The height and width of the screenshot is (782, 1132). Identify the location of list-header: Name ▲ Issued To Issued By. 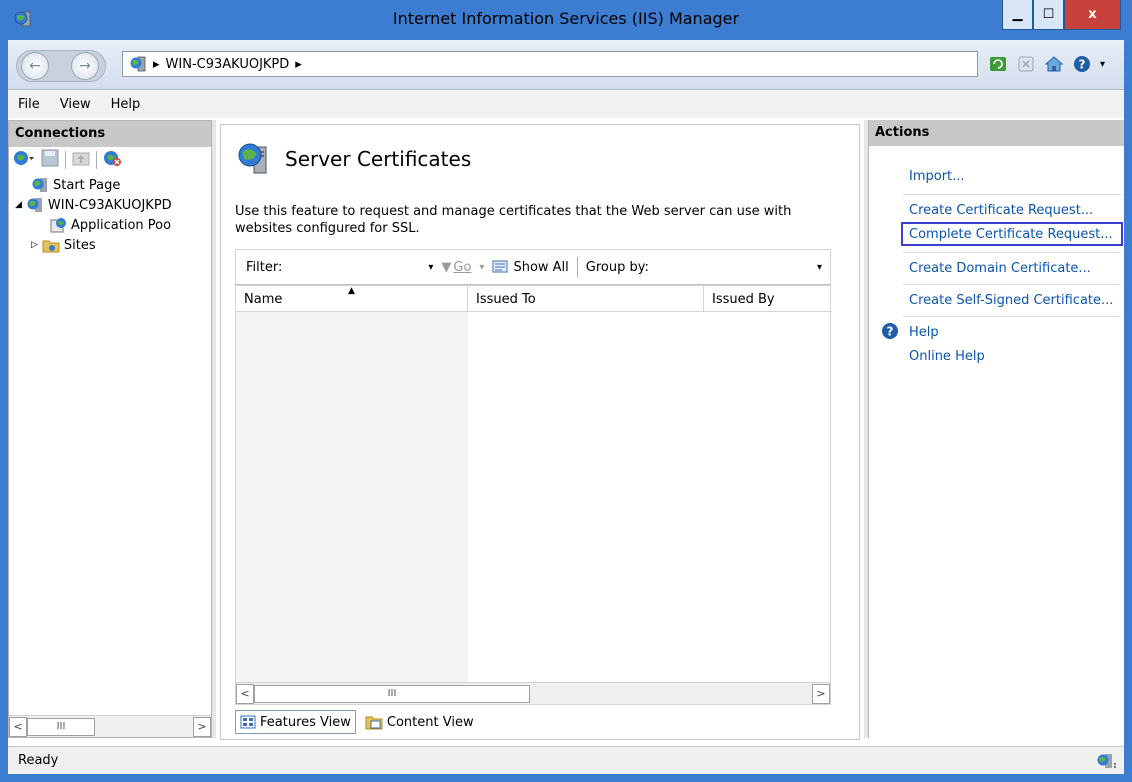
(534, 299).